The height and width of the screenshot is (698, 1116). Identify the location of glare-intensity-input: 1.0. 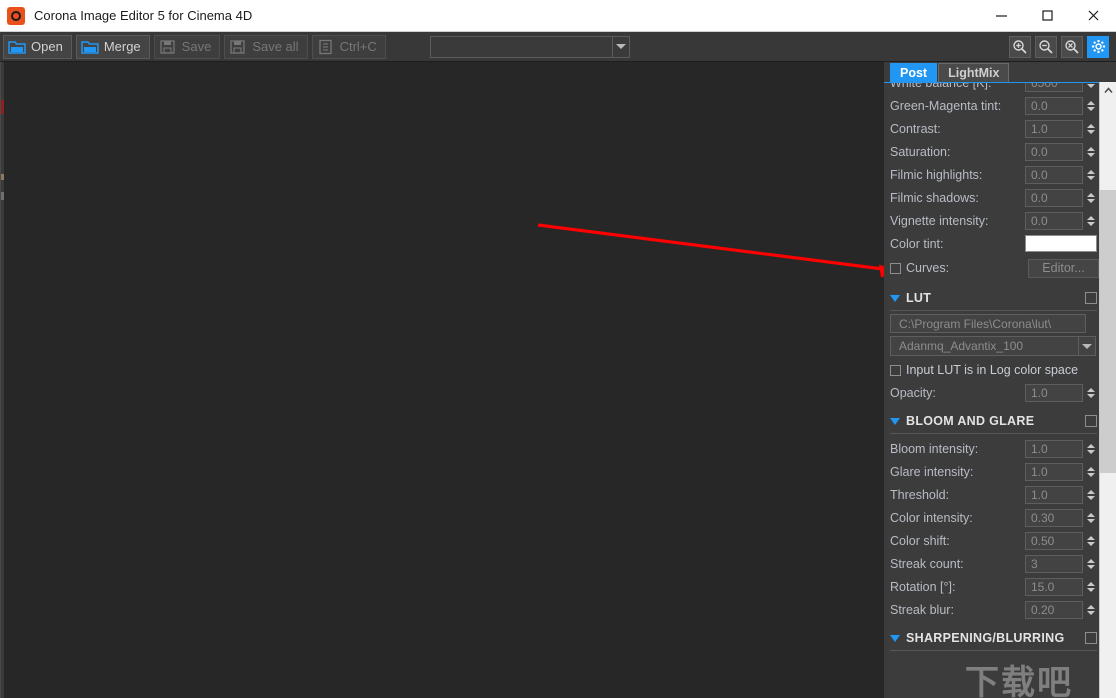
(1054, 471).